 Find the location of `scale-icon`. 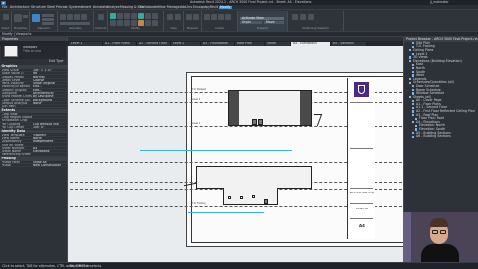

scale-icon is located at coordinates (134, 23).